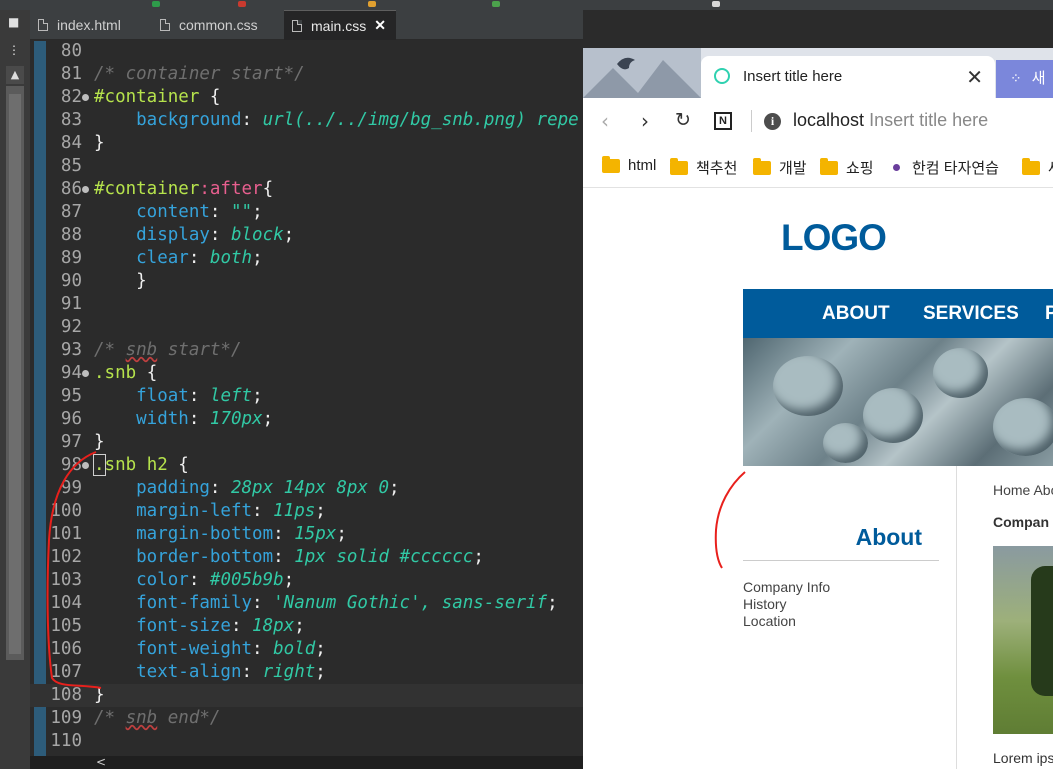 Image resolution: width=1053 pixels, height=769 pixels. I want to click on hero-image, so click(898, 402).